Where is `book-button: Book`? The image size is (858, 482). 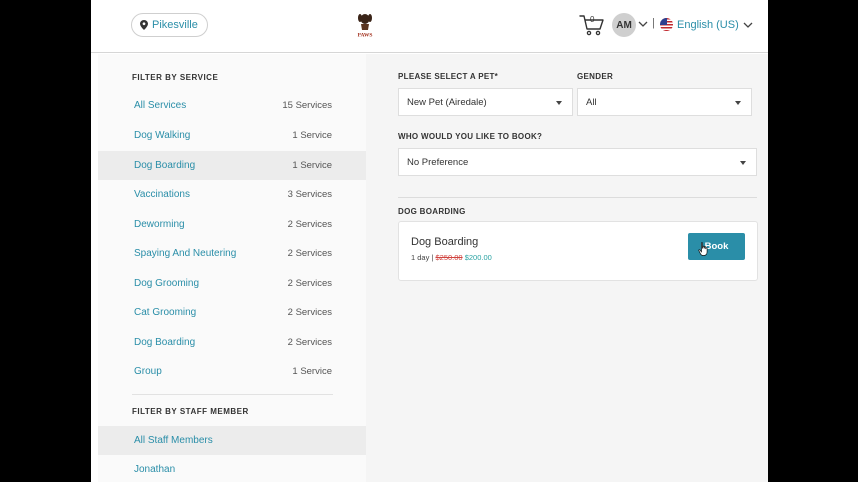 book-button: Book is located at coordinates (716, 246).